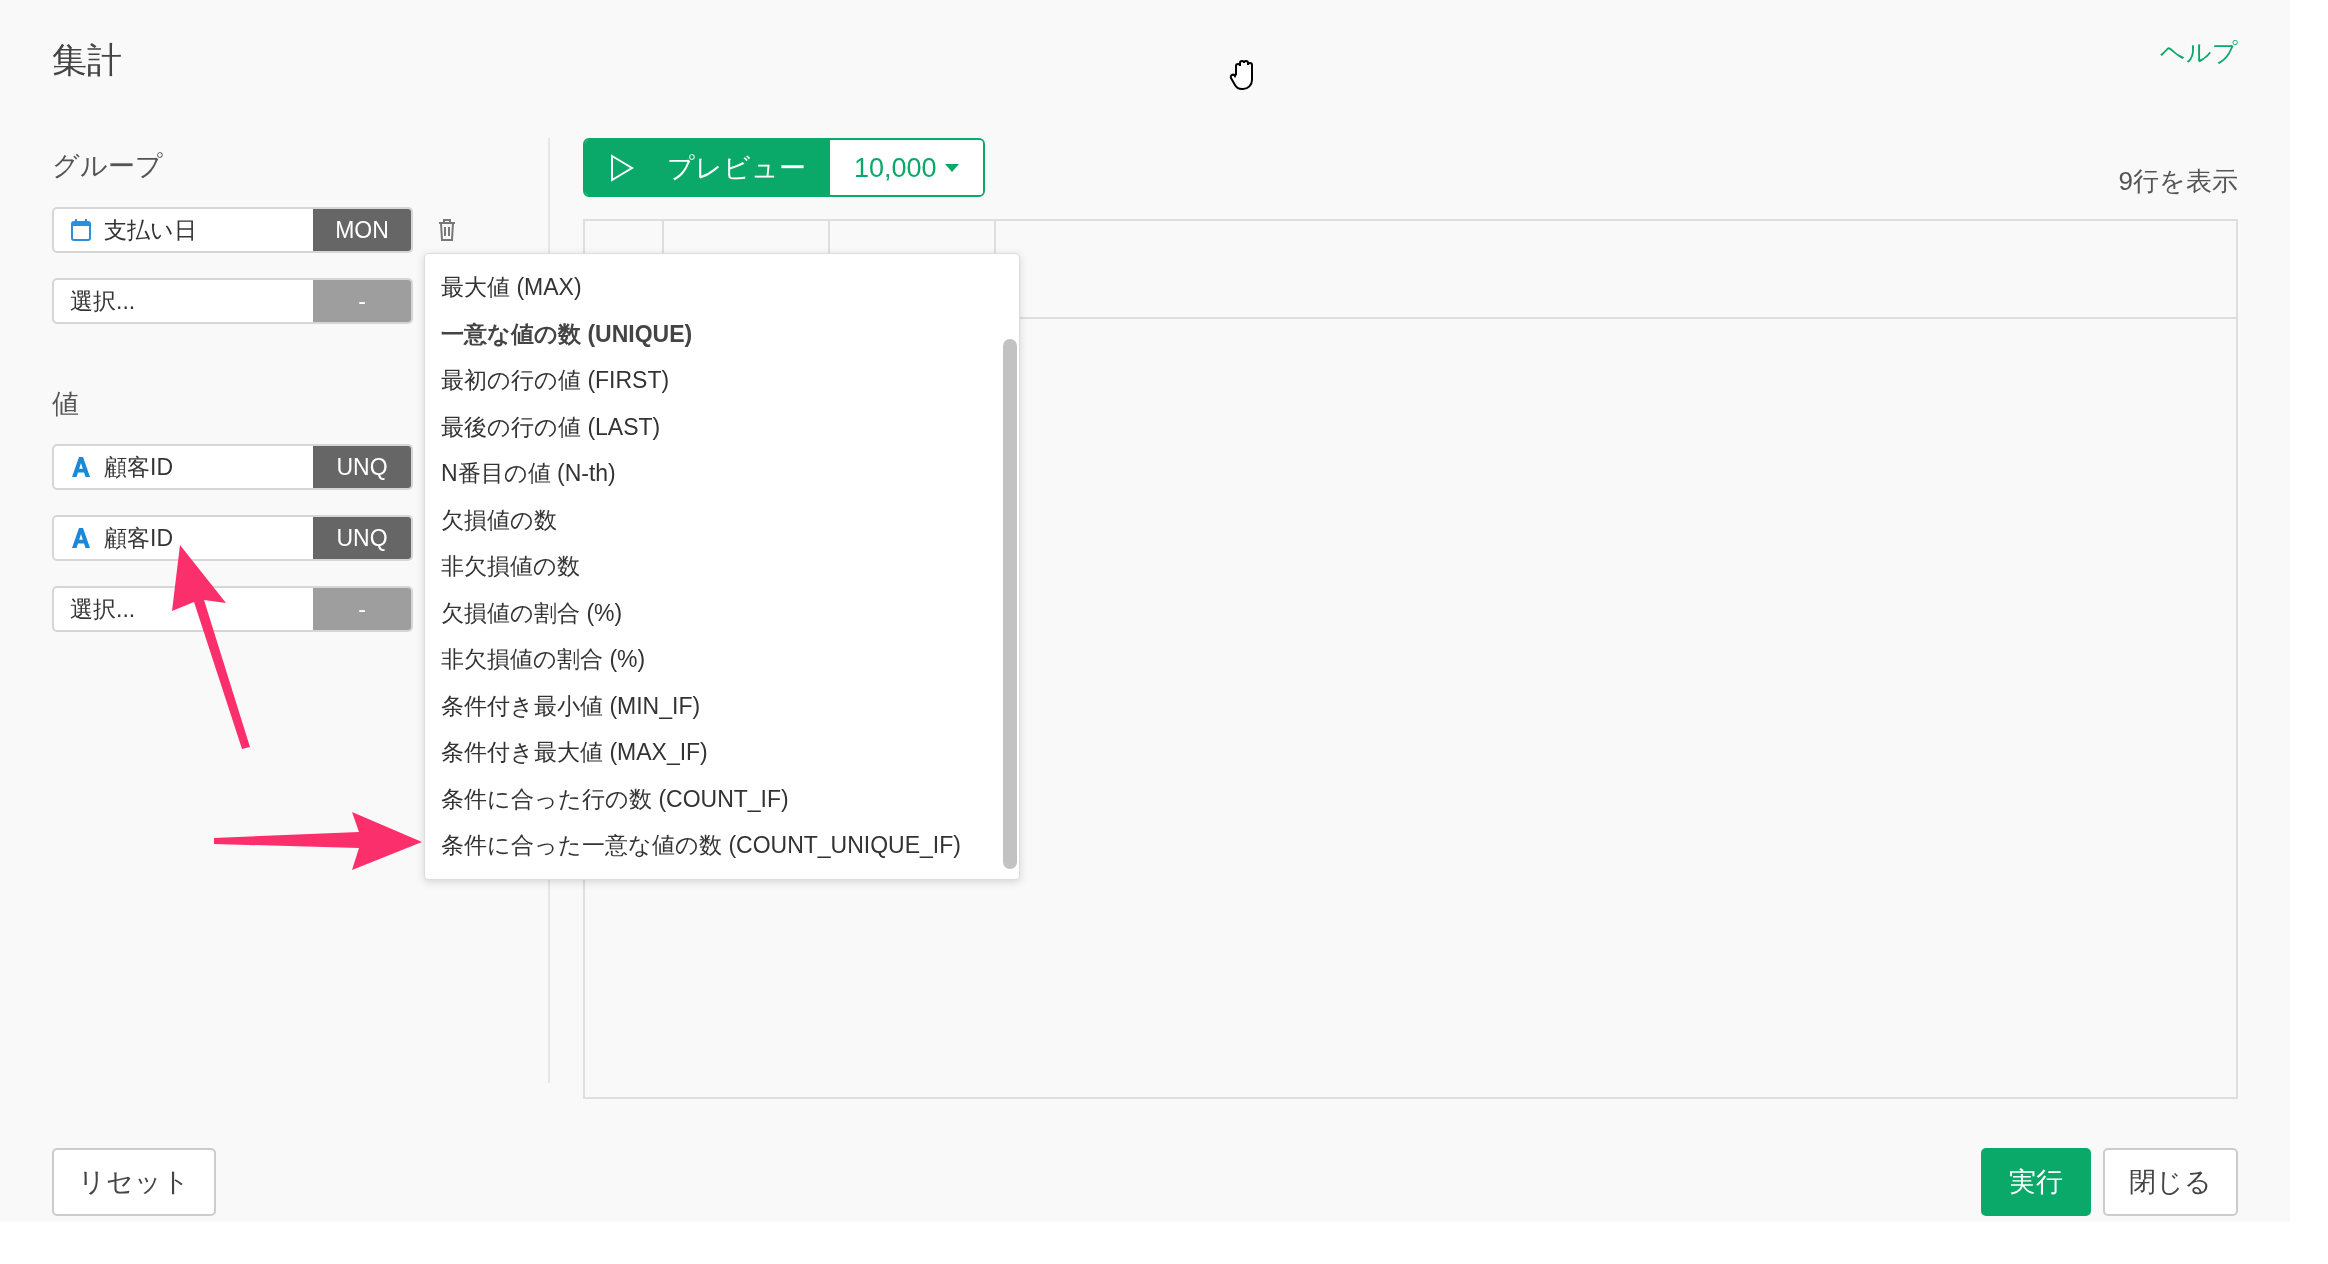 The image size is (2328, 1264). Describe the element at coordinates (714, 473) in the screenshot. I see `menu-item: N番目の値 (N-th)` at that location.